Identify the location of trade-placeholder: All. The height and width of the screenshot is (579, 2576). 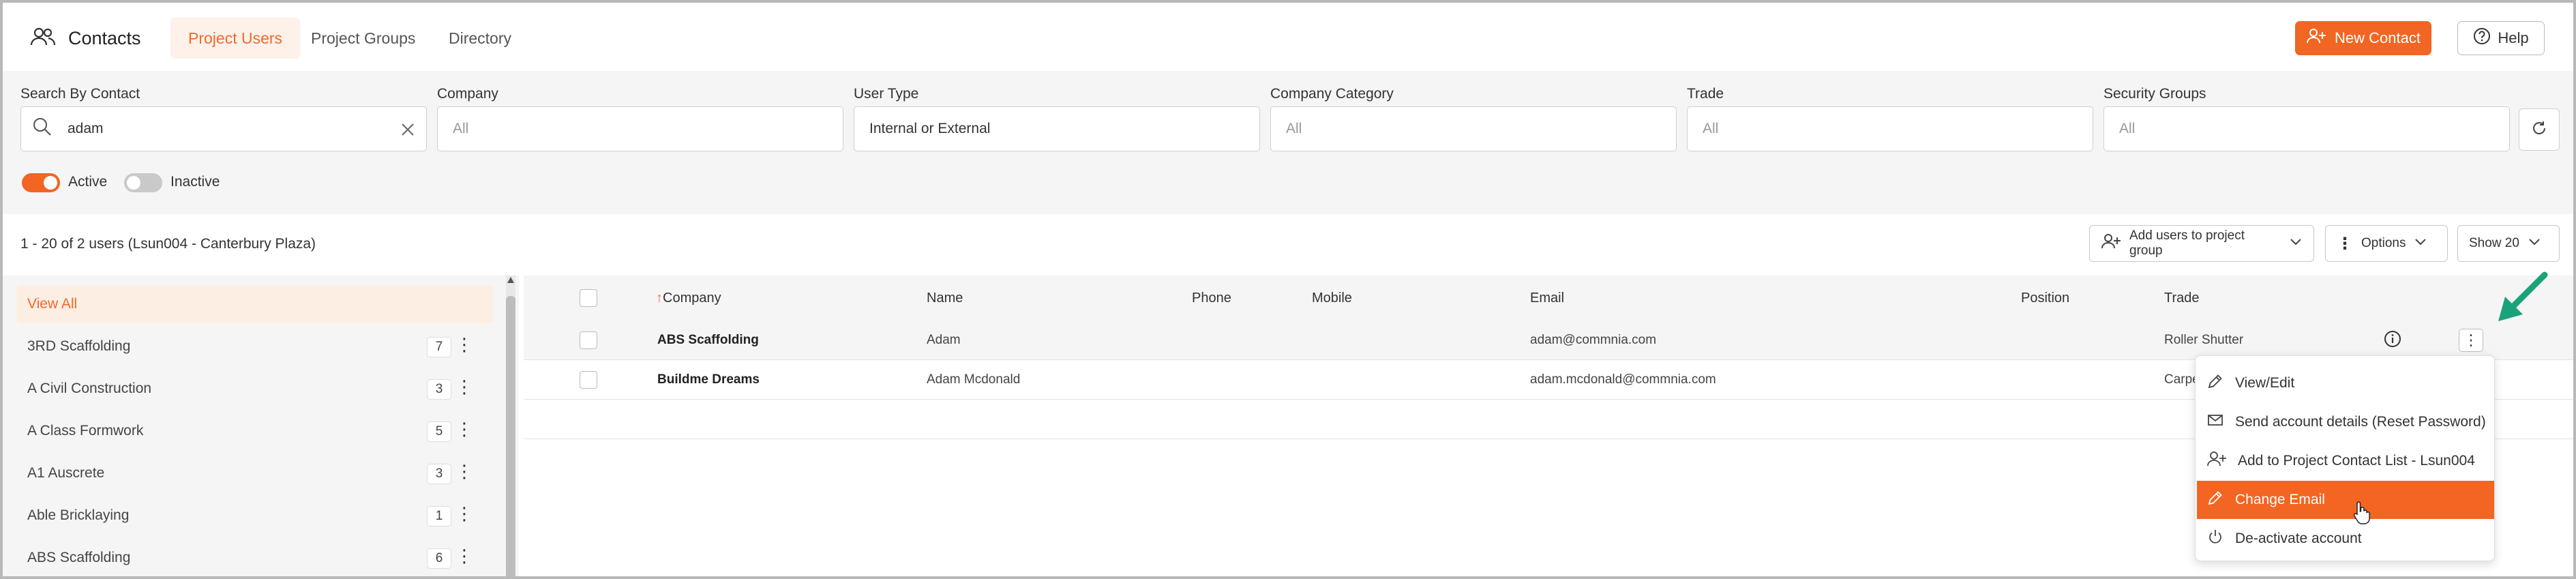
(1711, 128).